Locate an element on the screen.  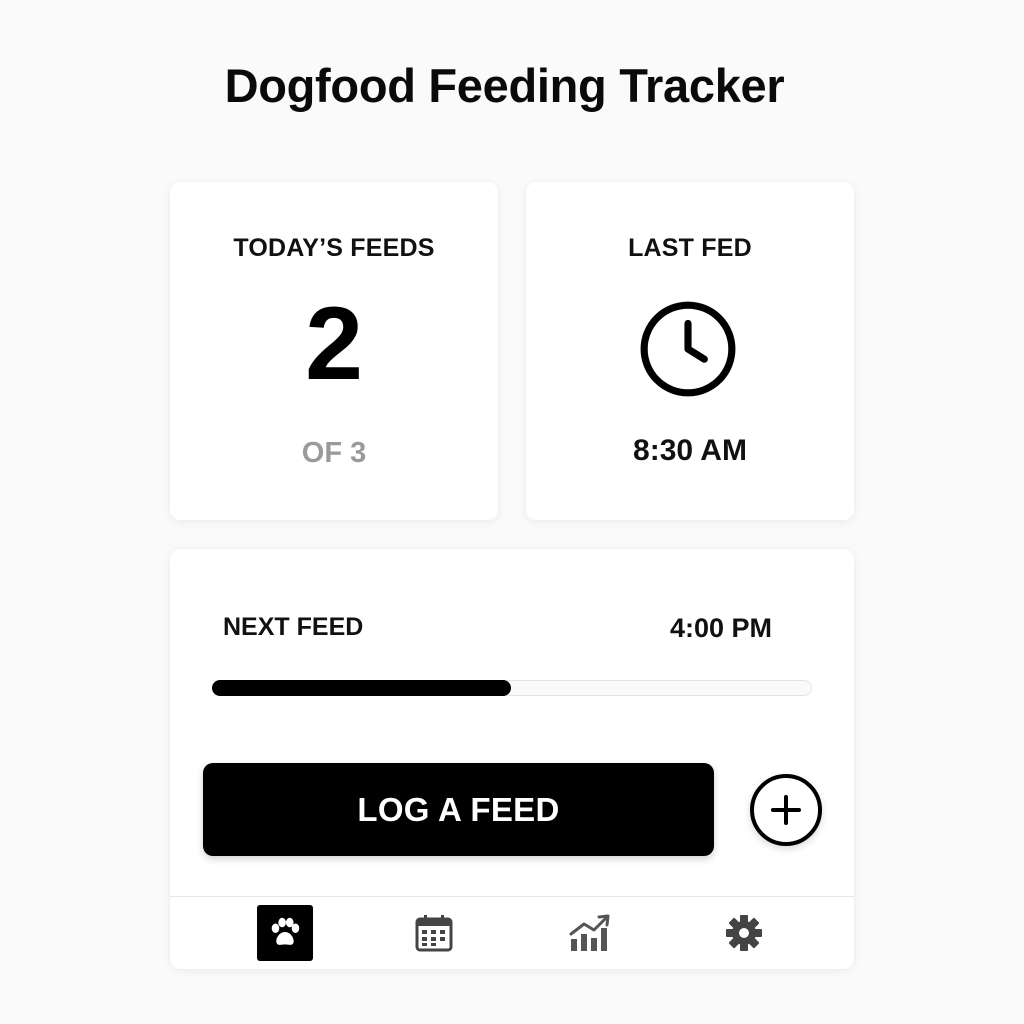
plus-icon is located at coordinates (786, 810).